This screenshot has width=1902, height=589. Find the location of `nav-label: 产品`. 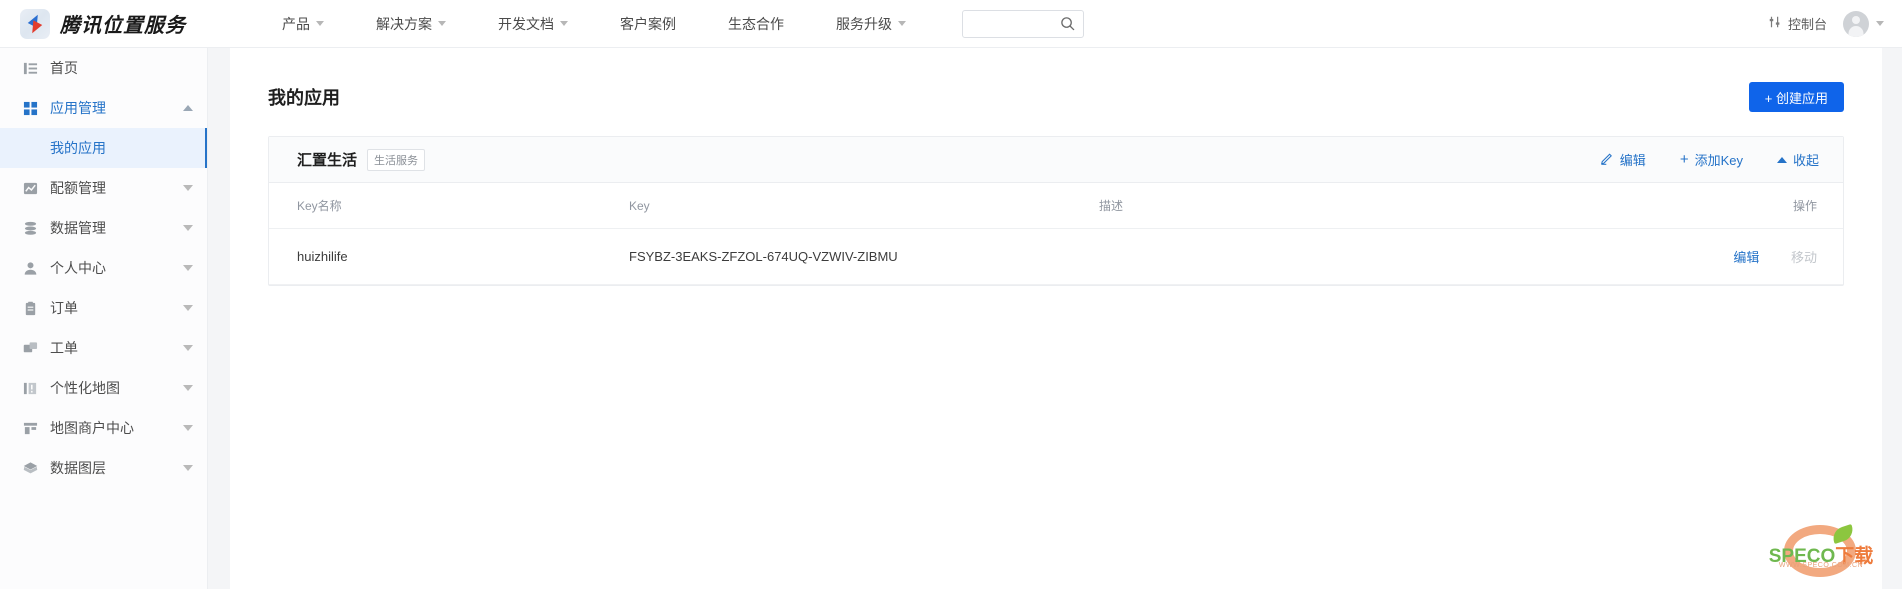

nav-label: 产品 is located at coordinates (296, 23).